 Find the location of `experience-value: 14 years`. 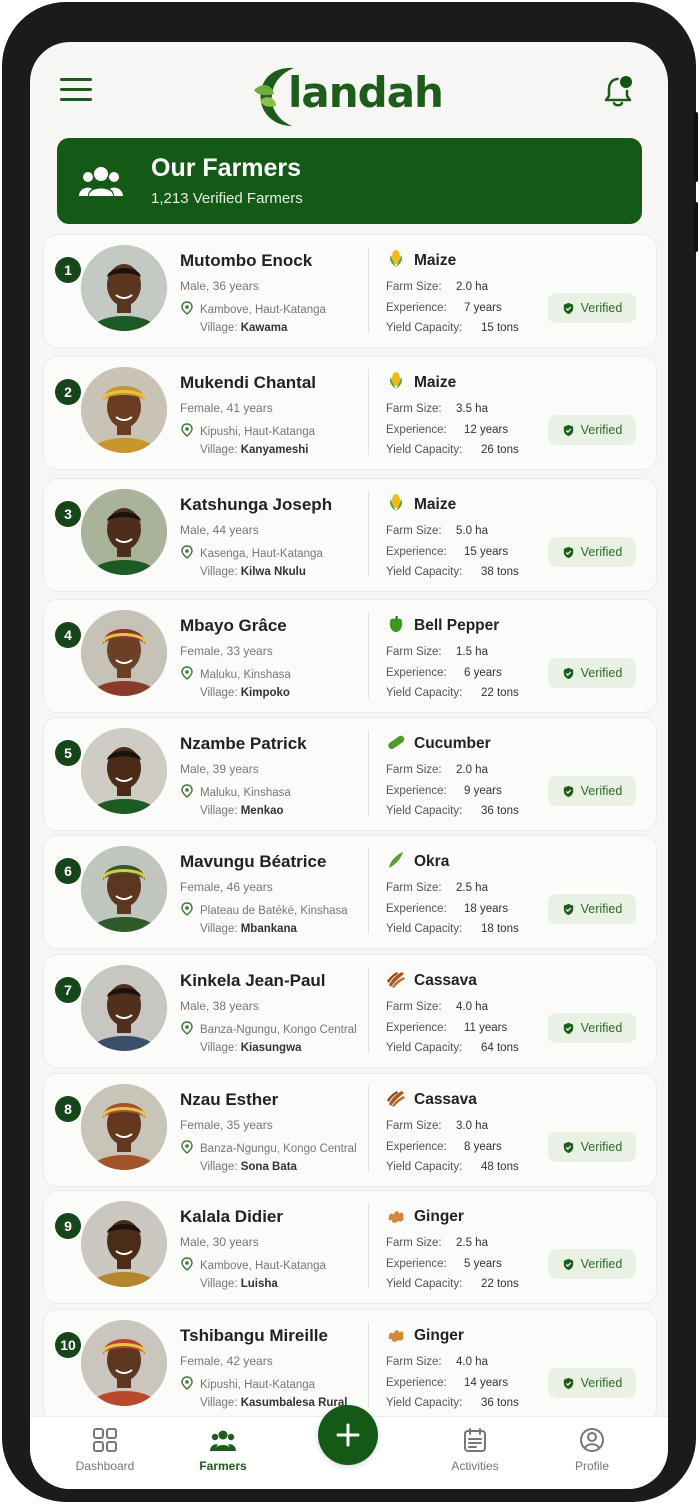

experience-value: 14 years is located at coordinates (486, 1383).